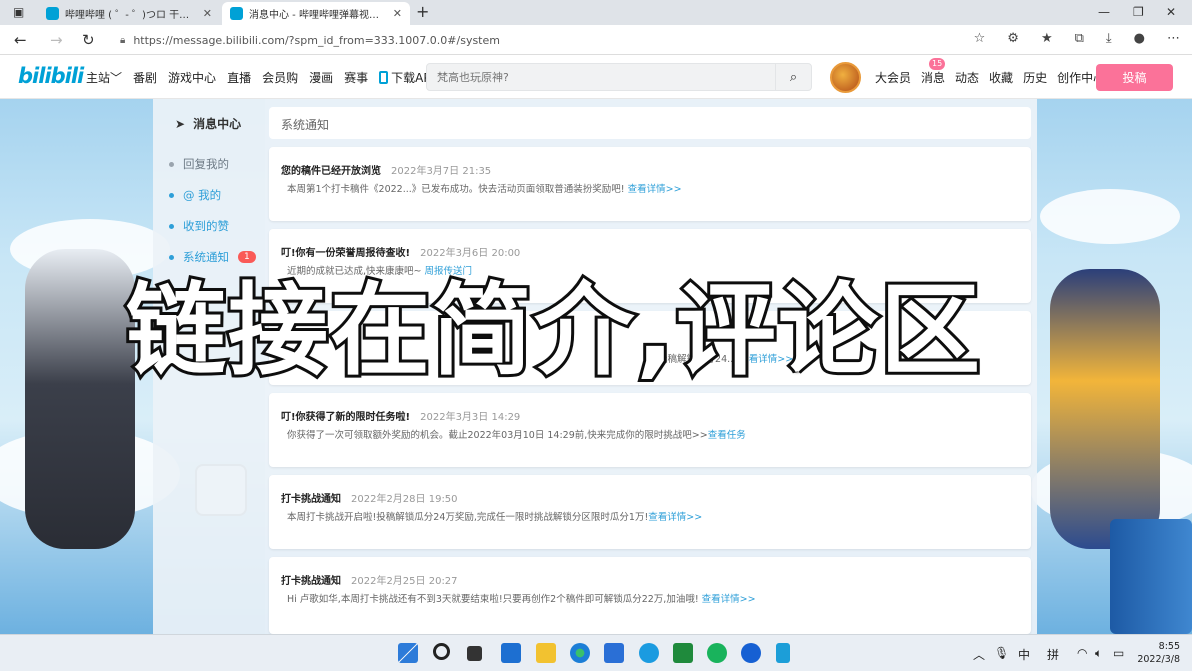 Image resolution: width=1192 pixels, height=671 pixels. What do you see at coordinates (1109, 38) in the screenshot?
I see `download-icon: ⤓` at bounding box center [1109, 38].